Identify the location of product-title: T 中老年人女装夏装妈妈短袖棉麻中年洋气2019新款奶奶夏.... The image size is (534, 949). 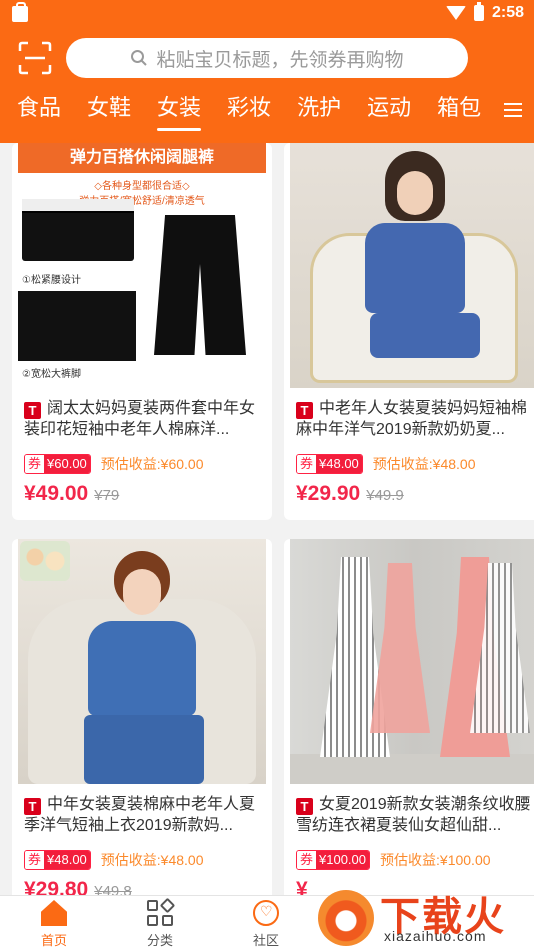
(409, 415).